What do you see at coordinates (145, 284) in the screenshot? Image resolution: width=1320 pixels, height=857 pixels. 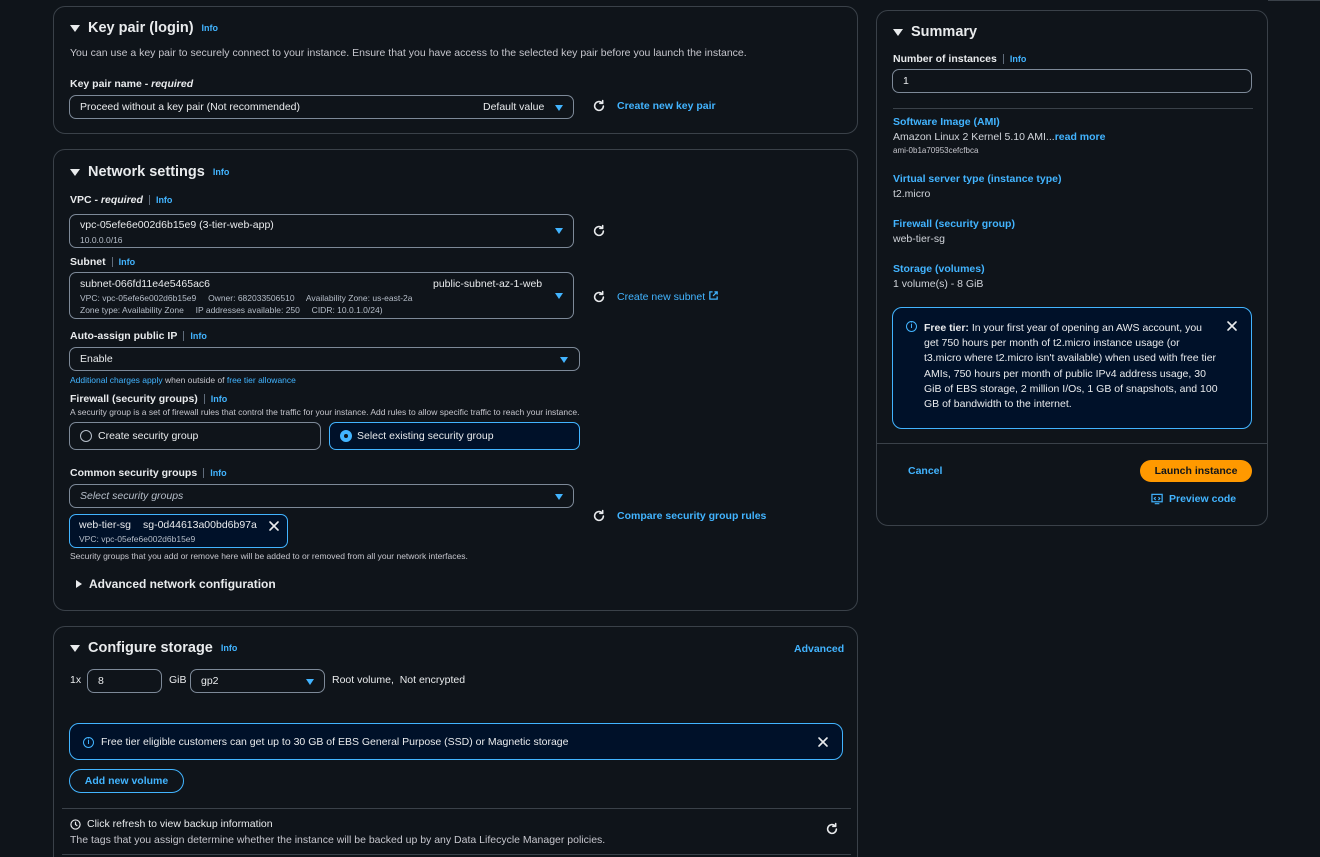 I see `subnet-id: subnet-066fd11e4e5465ac6` at bounding box center [145, 284].